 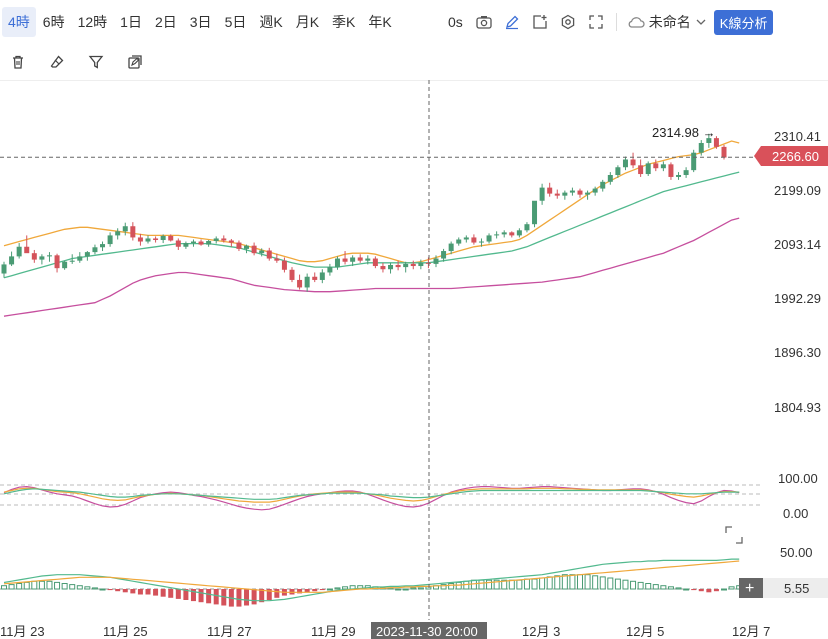 I want to click on x-tick: 11月 27, so click(x=229, y=631).